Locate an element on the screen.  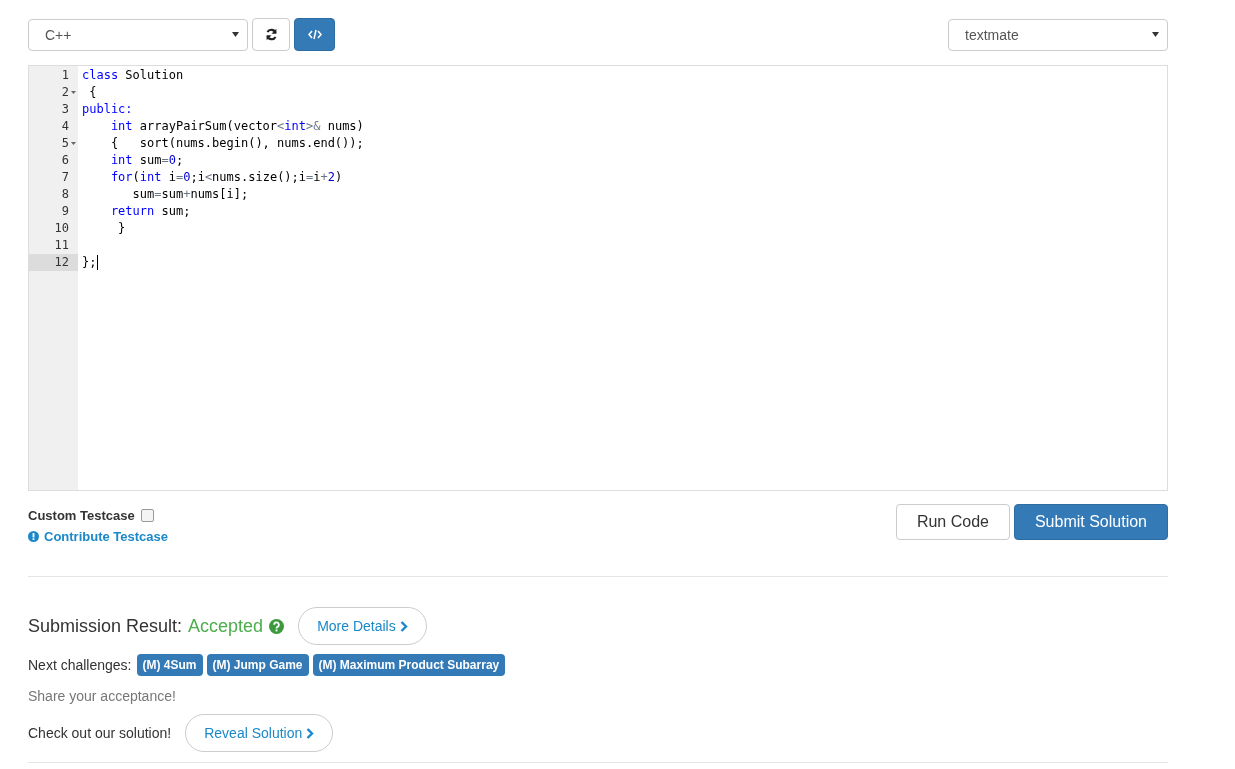
line-number: 10 is located at coordinates (61, 228).